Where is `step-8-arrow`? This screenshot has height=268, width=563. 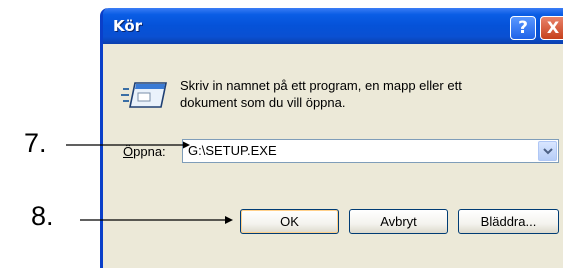 step-8-arrow is located at coordinates (156, 220).